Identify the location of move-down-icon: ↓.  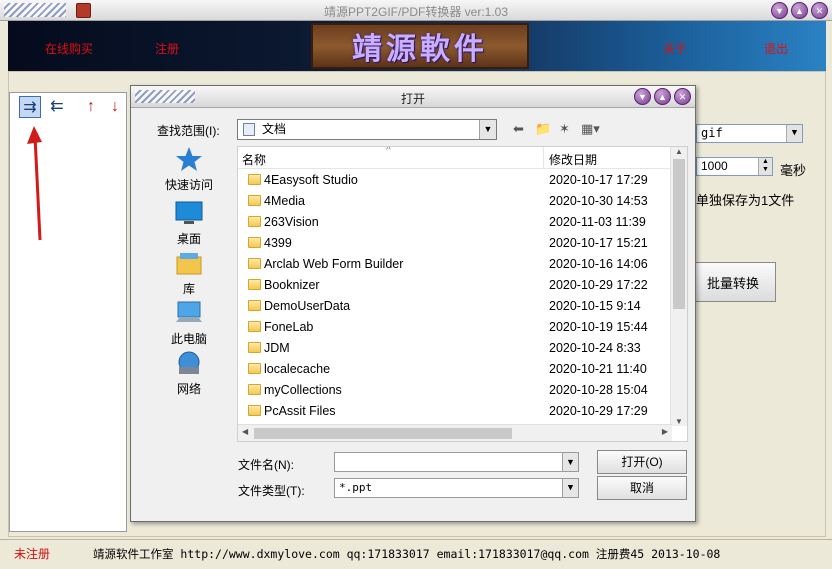
(115, 107).